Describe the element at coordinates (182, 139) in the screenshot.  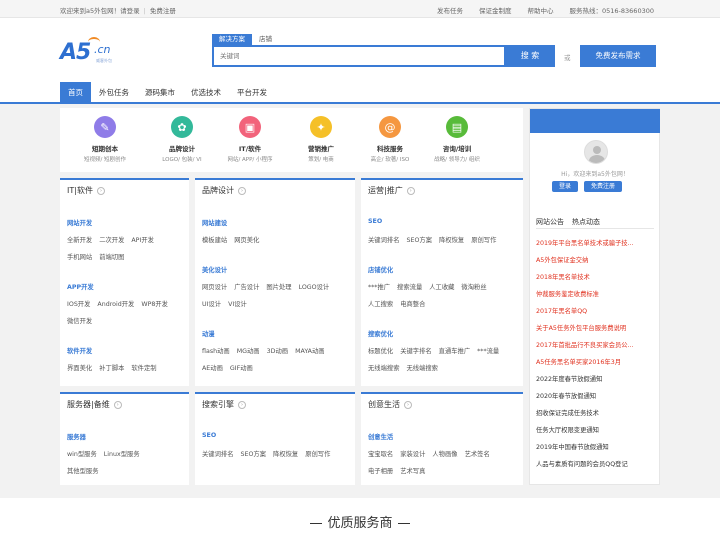
I see `service-item: ✿ 品牌设计 LOGO/ 包装/ VI` at that location.